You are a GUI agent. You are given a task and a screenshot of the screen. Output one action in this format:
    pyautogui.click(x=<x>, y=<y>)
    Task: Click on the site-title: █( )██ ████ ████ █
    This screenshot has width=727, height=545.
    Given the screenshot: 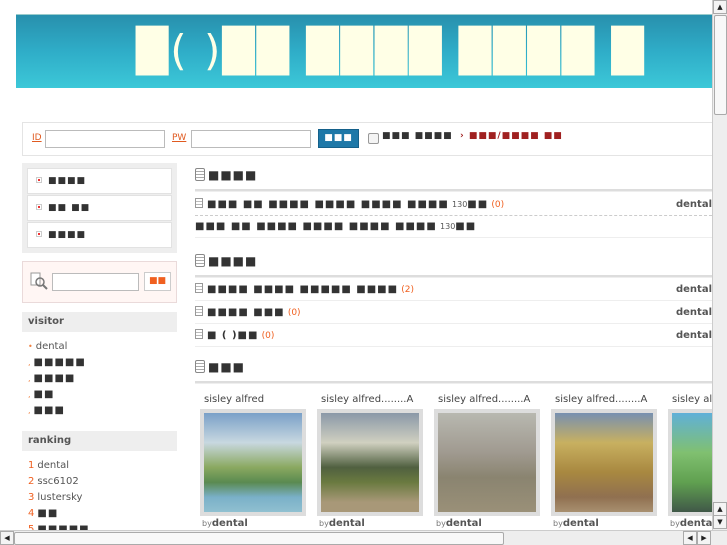 What is the action you would take?
    pyautogui.click(x=391, y=50)
    